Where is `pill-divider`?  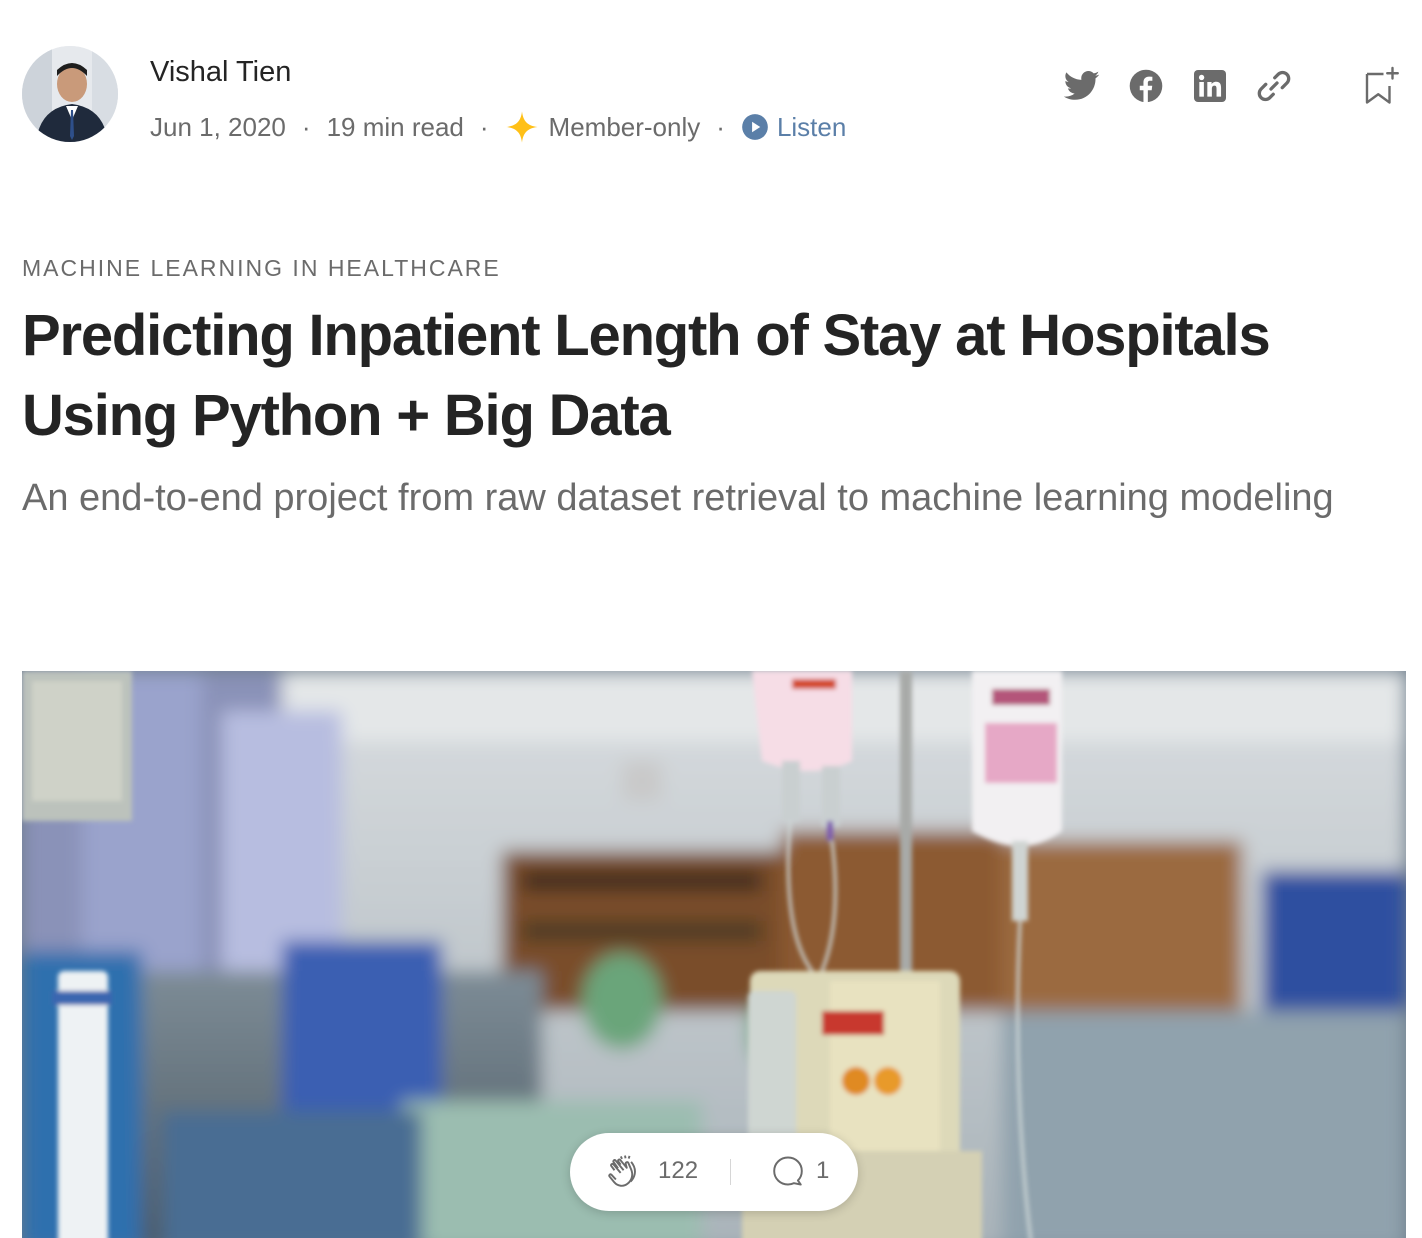 pill-divider is located at coordinates (730, 1172).